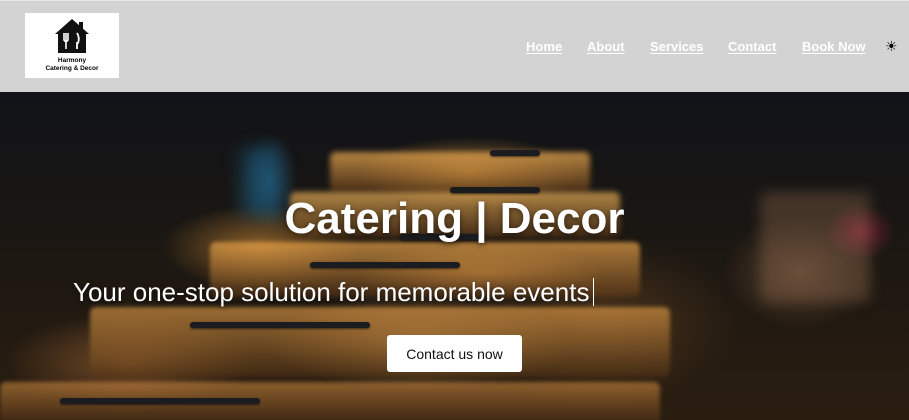  I want to click on nav-home-link: Home, so click(544, 46).